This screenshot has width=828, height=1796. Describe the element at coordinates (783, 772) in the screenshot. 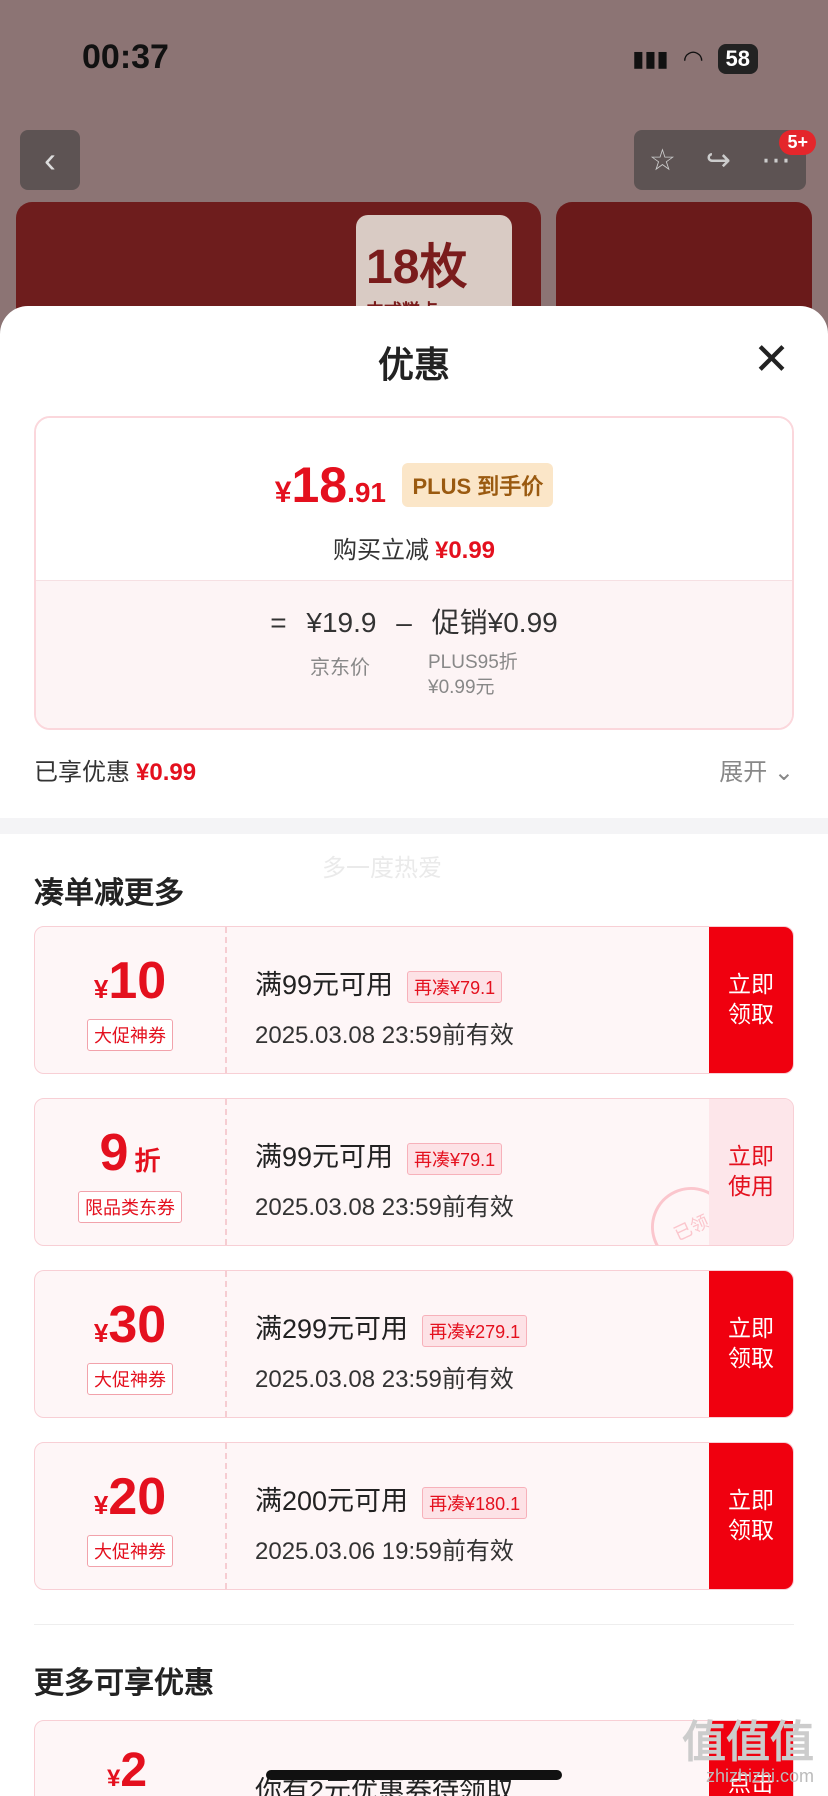

I see `chevron-down-icon: ⌄` at that location.